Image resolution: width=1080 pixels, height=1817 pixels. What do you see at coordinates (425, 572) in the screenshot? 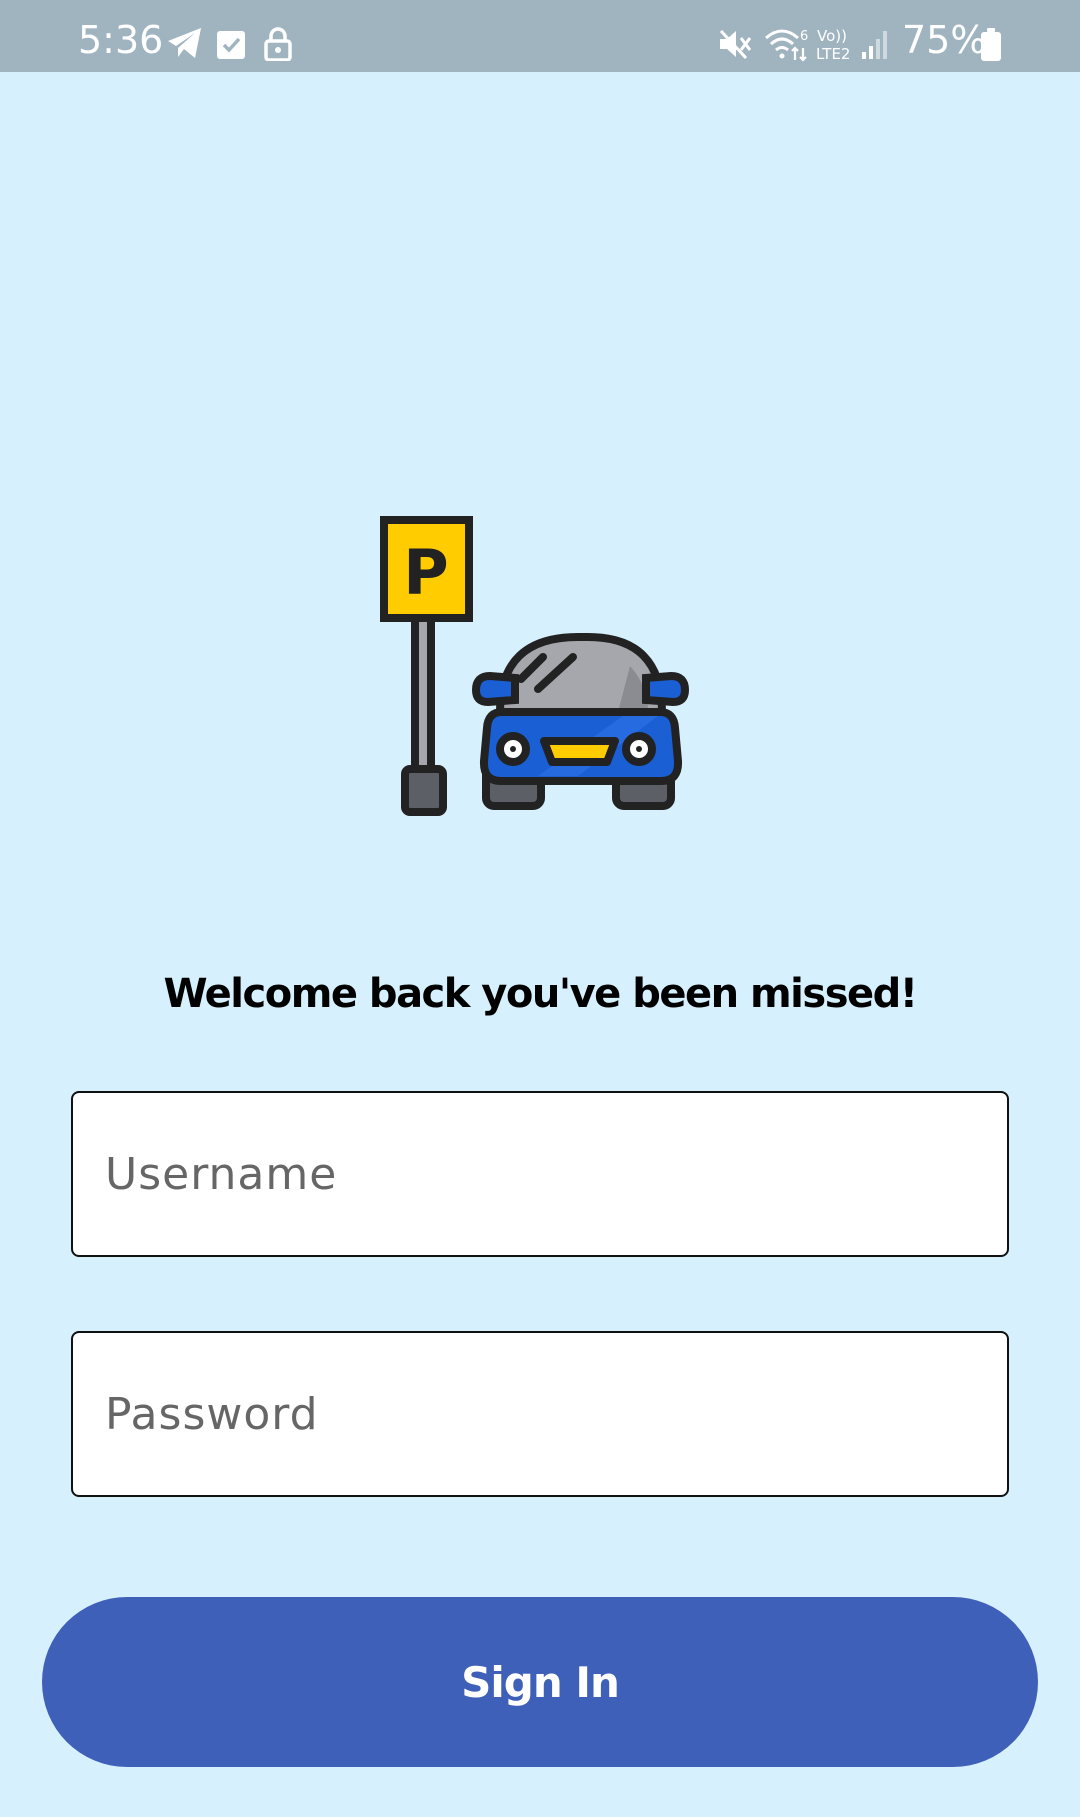
I see `parking-sign-letter: P` at bounding box center [425, 572].